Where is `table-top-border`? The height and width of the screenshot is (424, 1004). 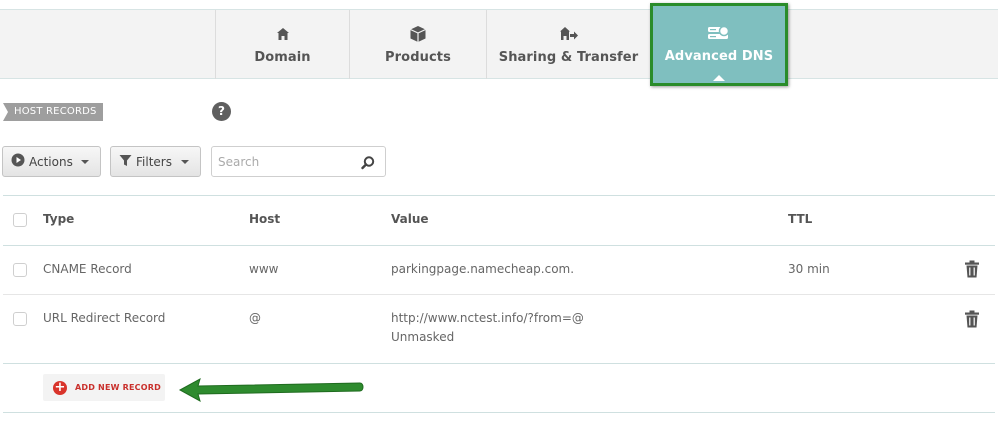 table-top-border is located at coordinates (499, 195).